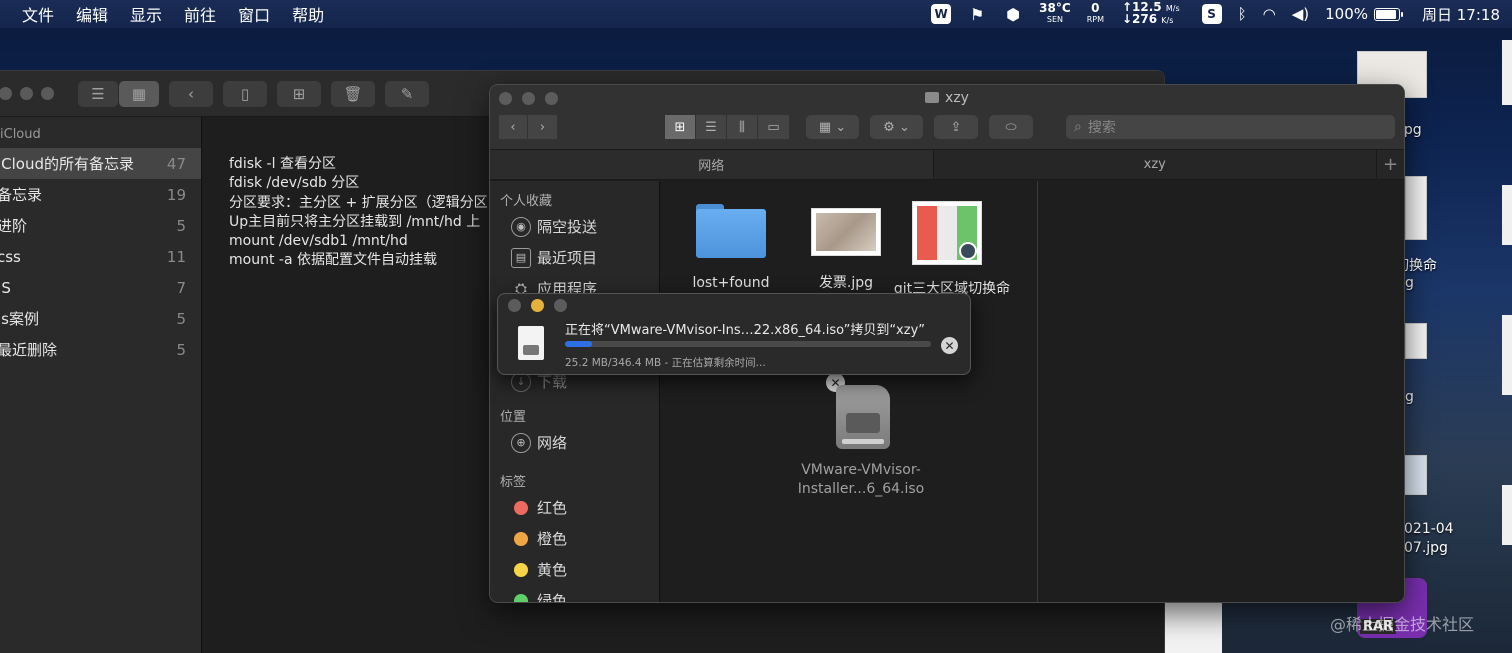 The width and height of the screenshot is (1512, 653). I want to click on icloud-section-title: iCloud, so click(20, 134).